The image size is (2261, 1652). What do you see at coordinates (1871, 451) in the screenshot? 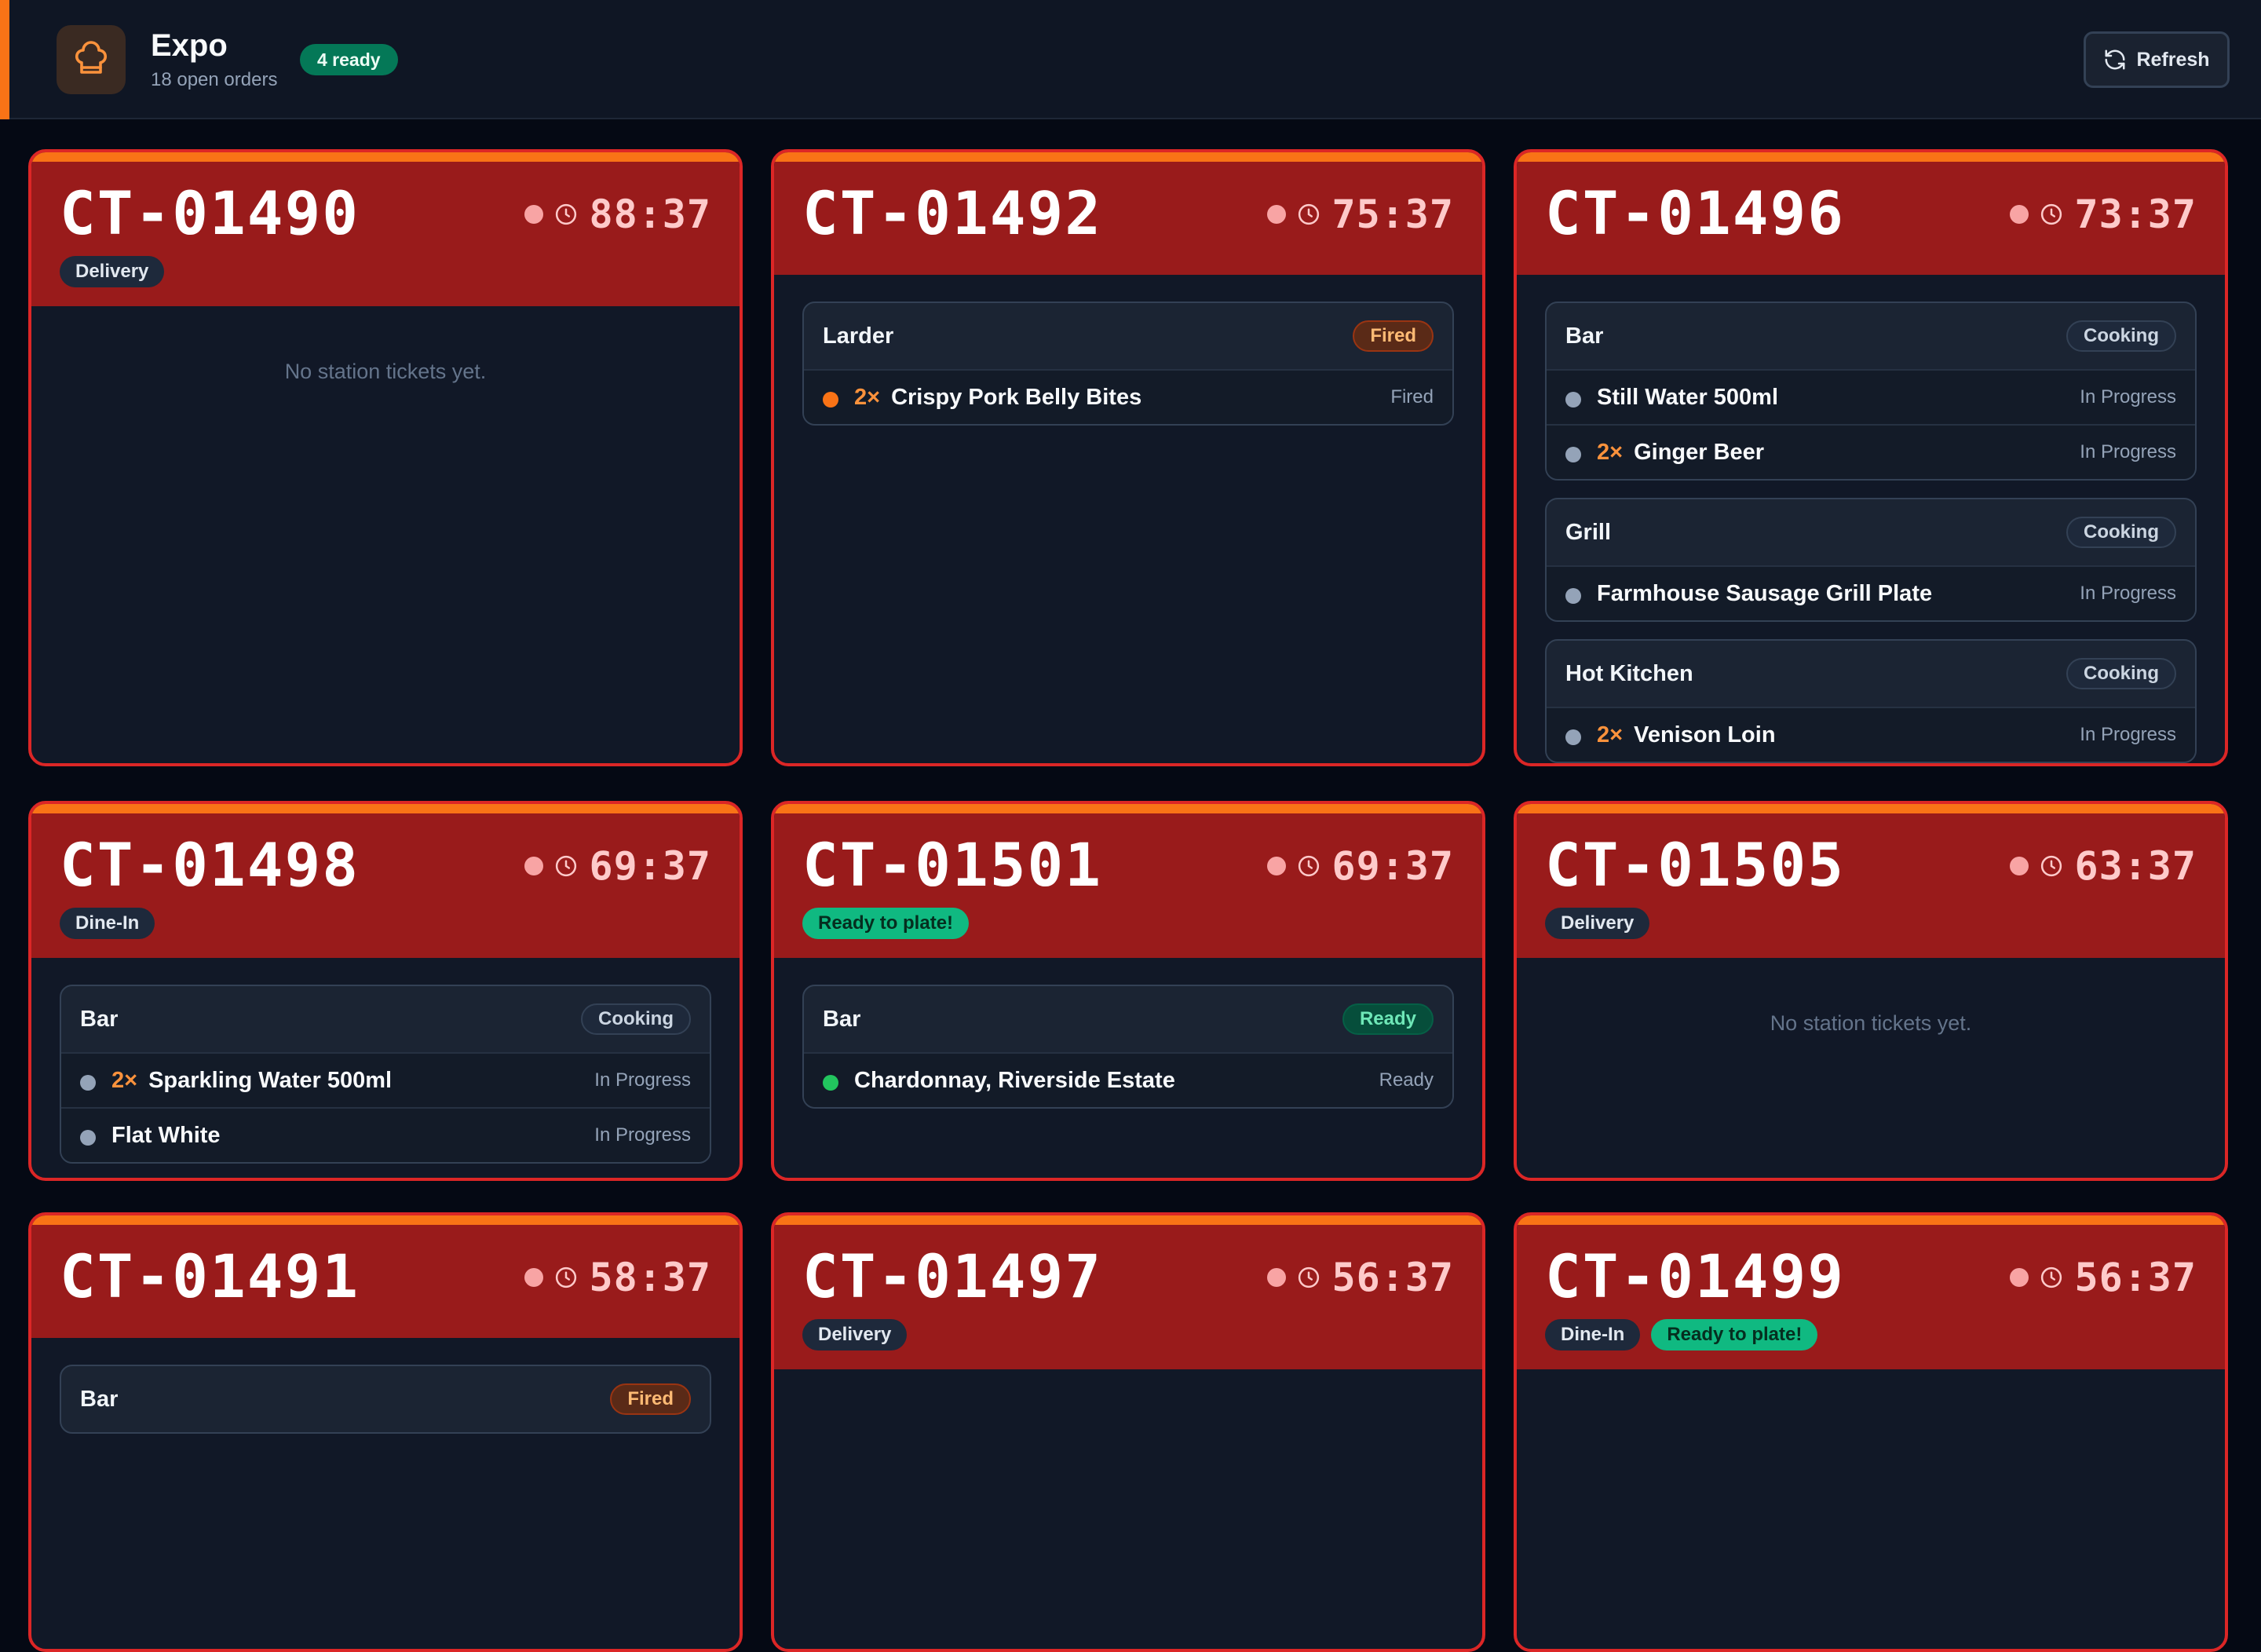
I see `ticket-item: 2× Ginger Beer In Progress` at bounding box center [1871, 451].